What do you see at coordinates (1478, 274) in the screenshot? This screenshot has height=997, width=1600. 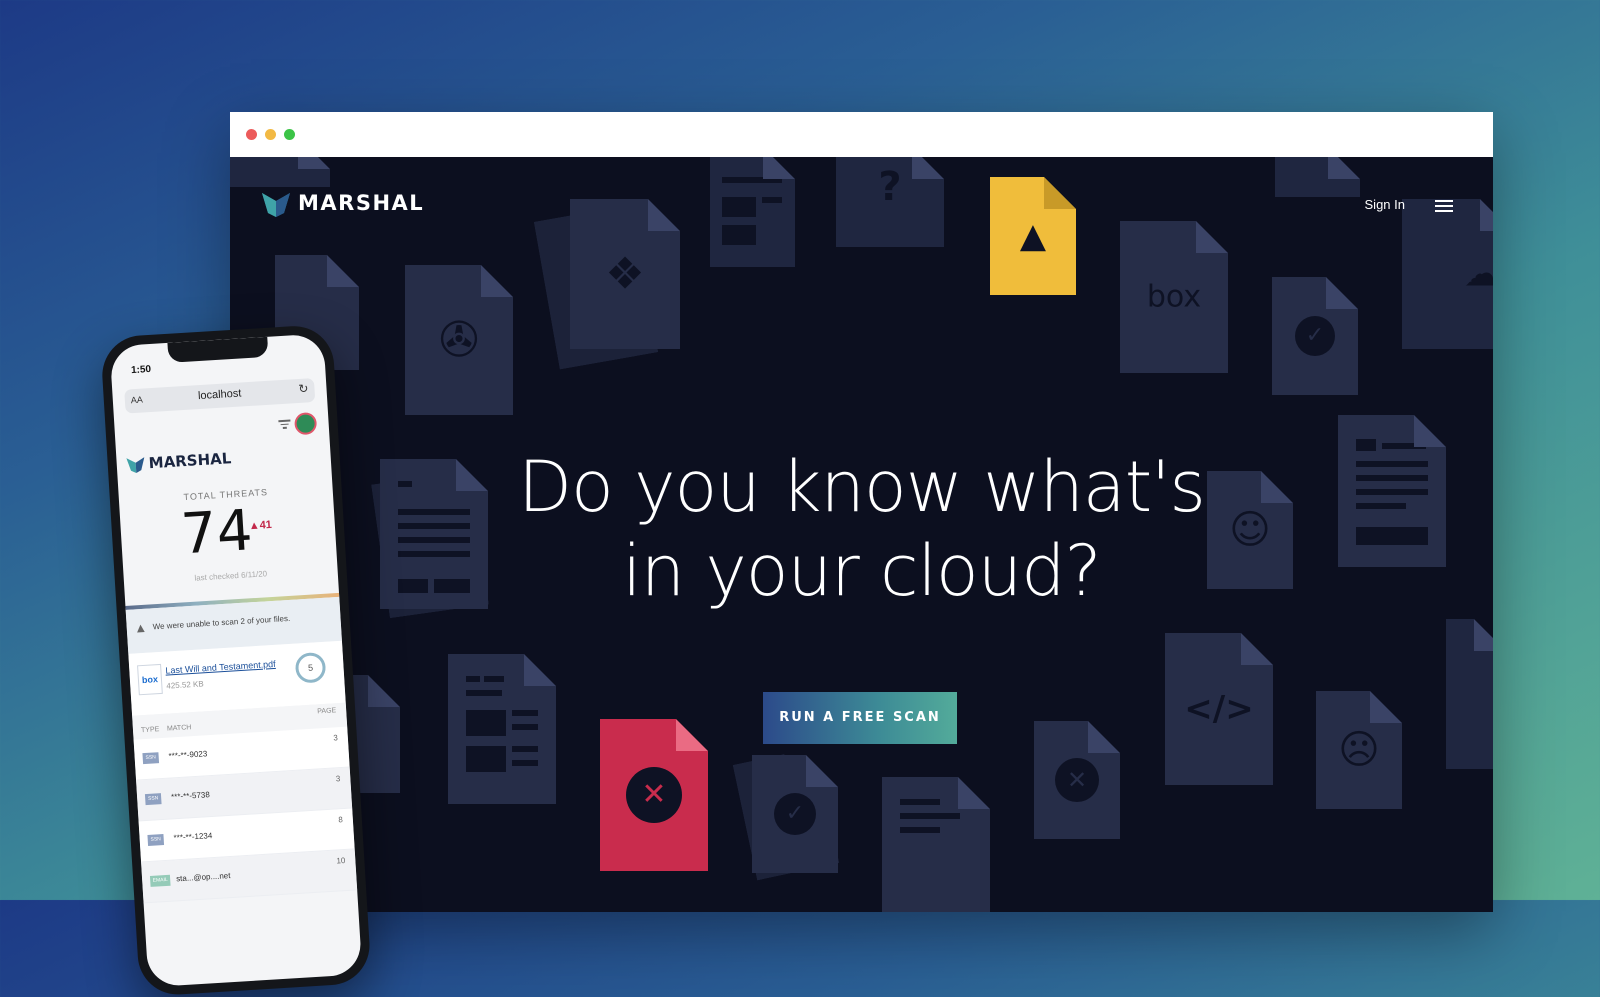 I see `cloud-icon: ☁` at bounding box center [1478, 274].